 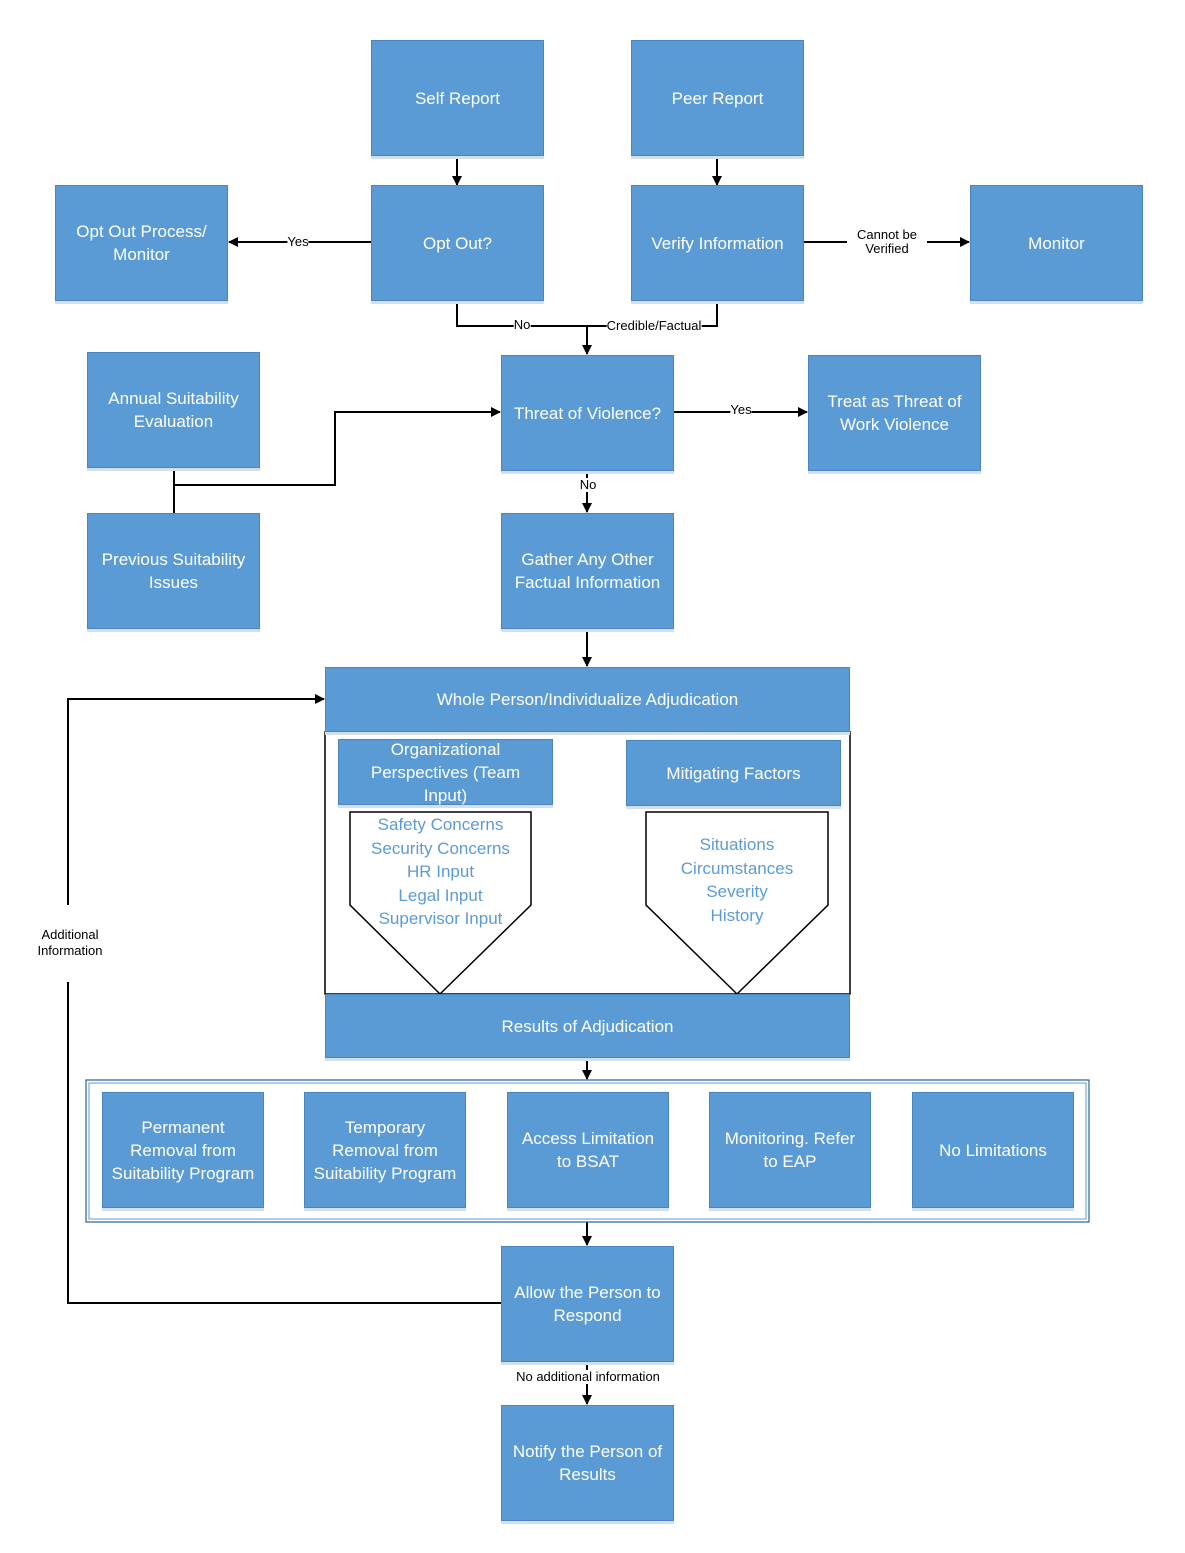 What do you see at coordinates (717, 243) in the screenshot?
I see `node-verify-information: Verify Information` at bounding box center [717, 243].